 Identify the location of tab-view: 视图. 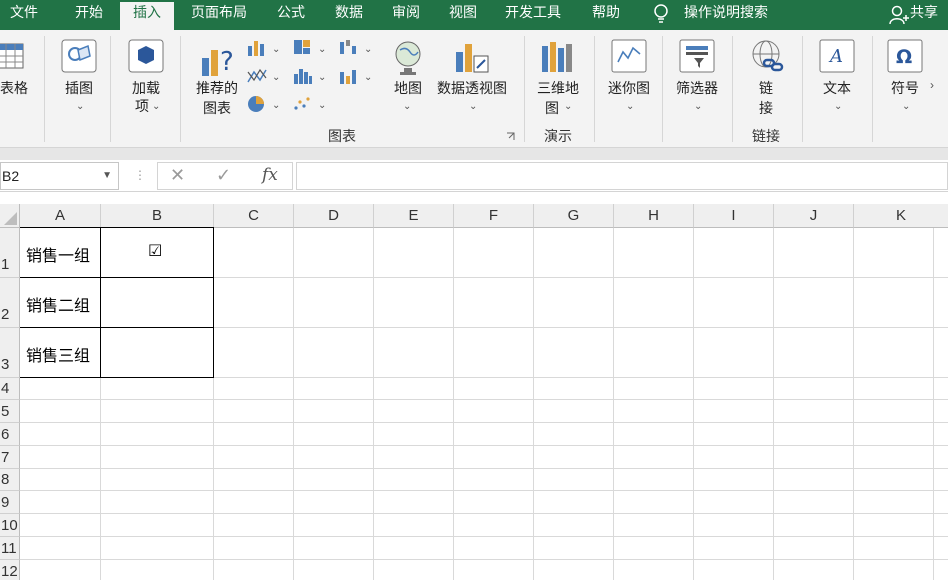
(463, 15).